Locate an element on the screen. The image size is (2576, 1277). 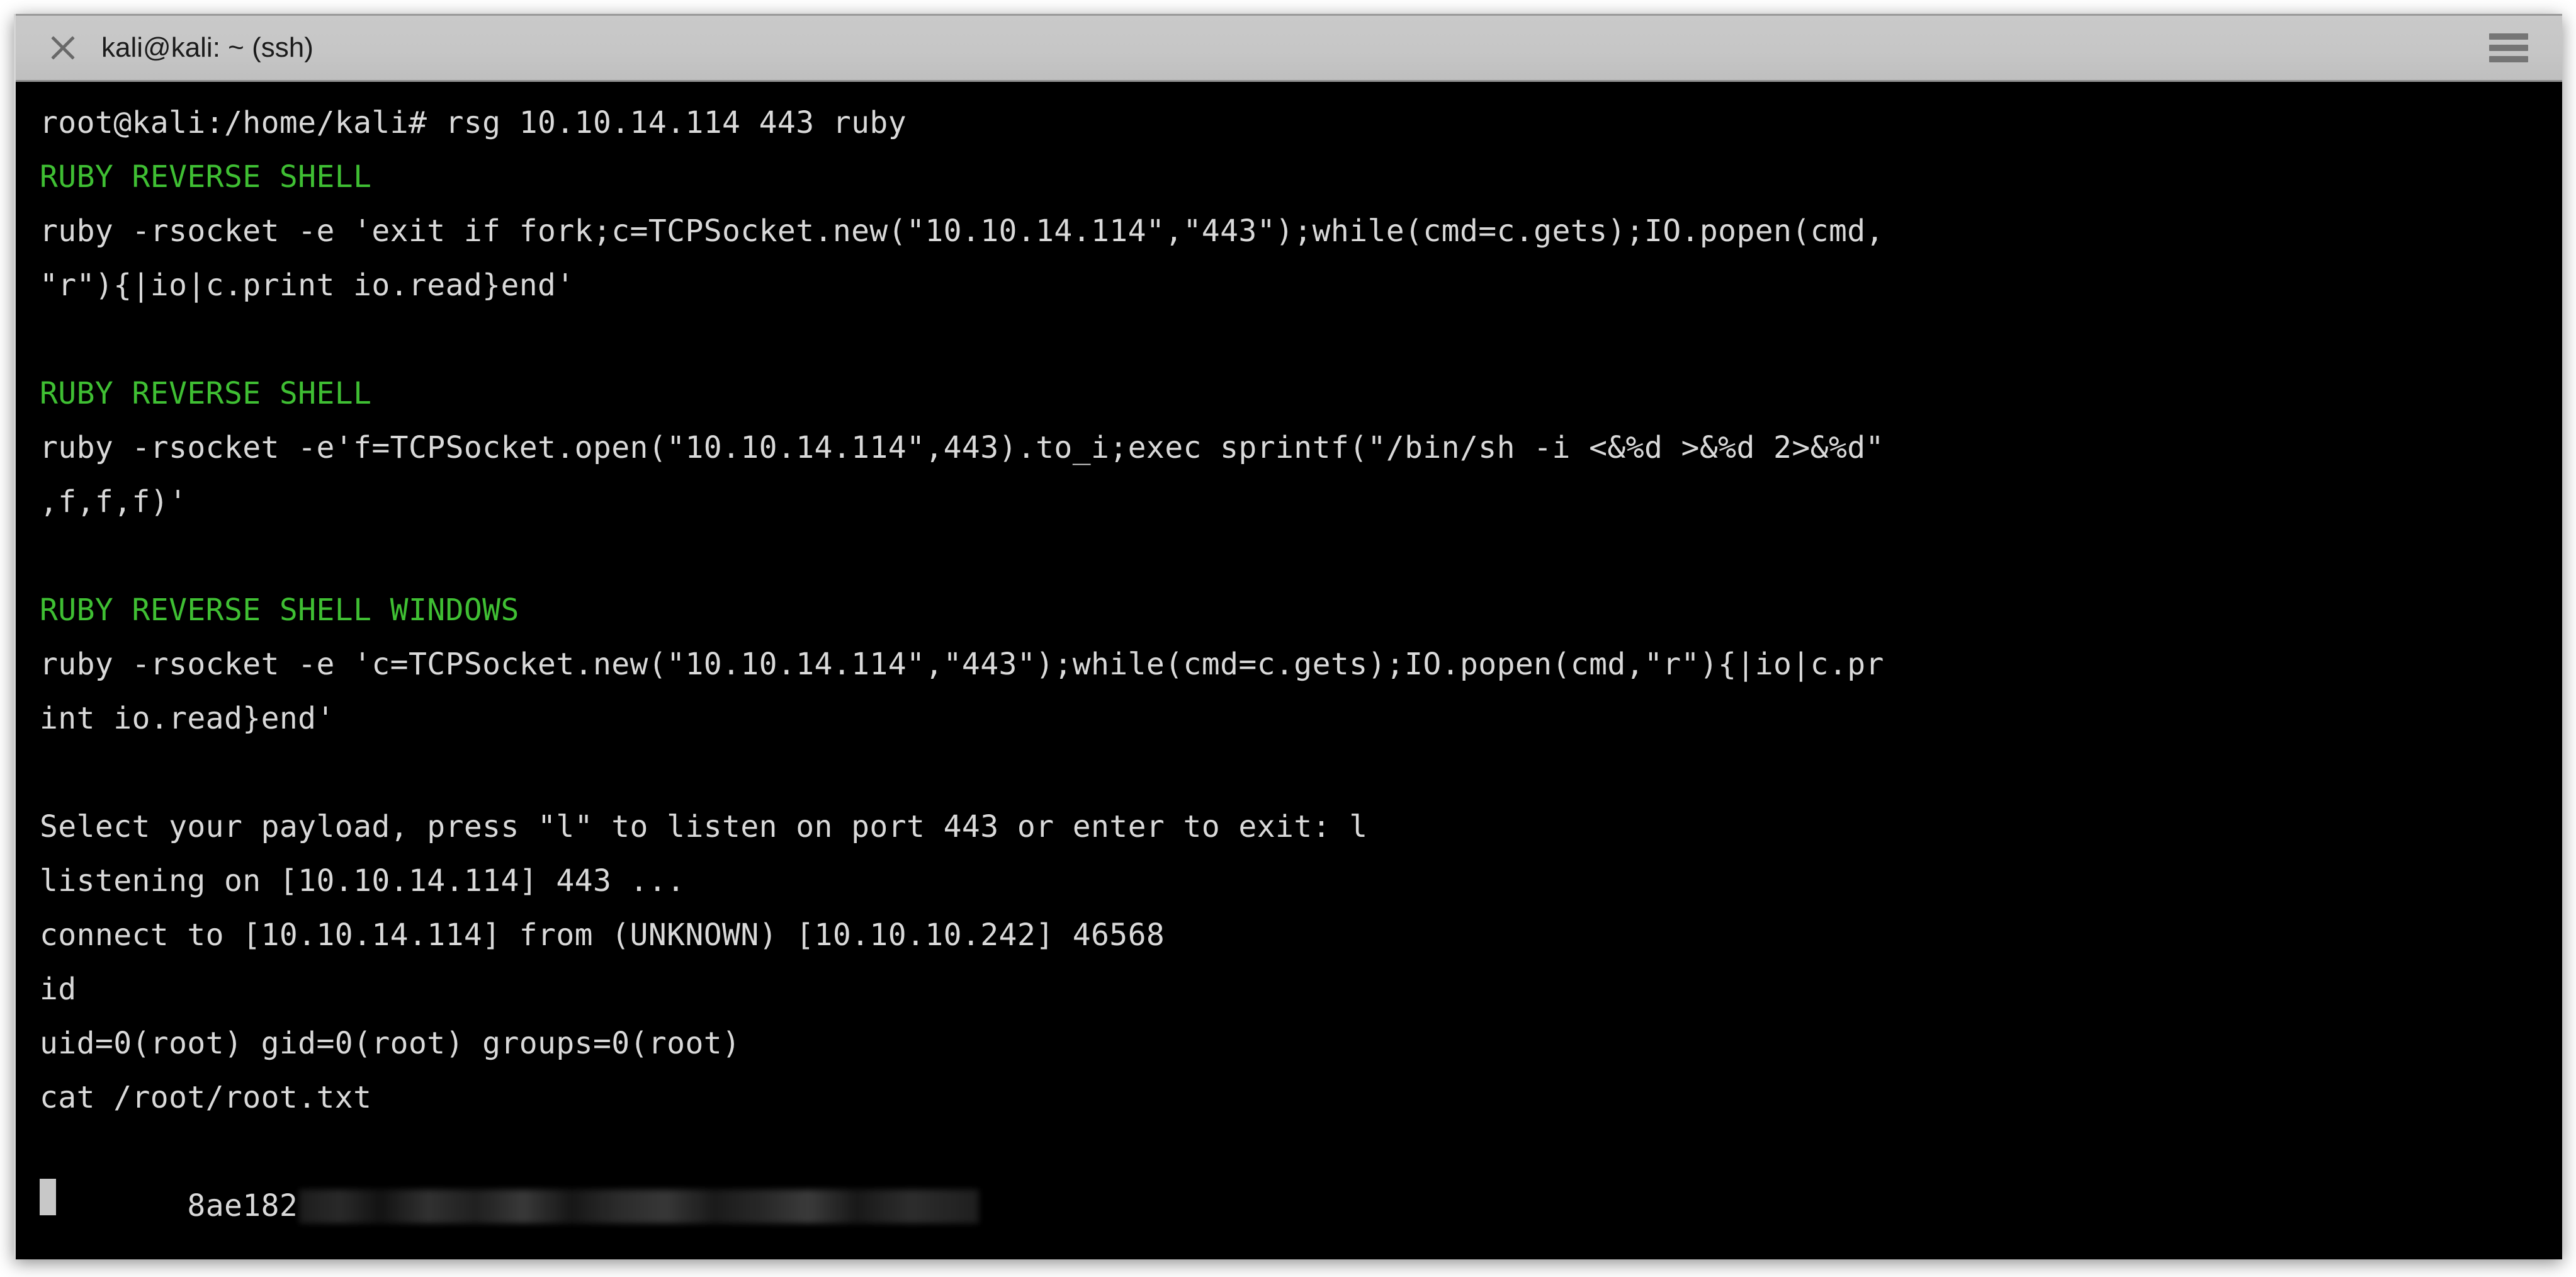
terminal-line-header-ruby-1: RUBY REVERSE SHELL is located at coordinates (206, 177).